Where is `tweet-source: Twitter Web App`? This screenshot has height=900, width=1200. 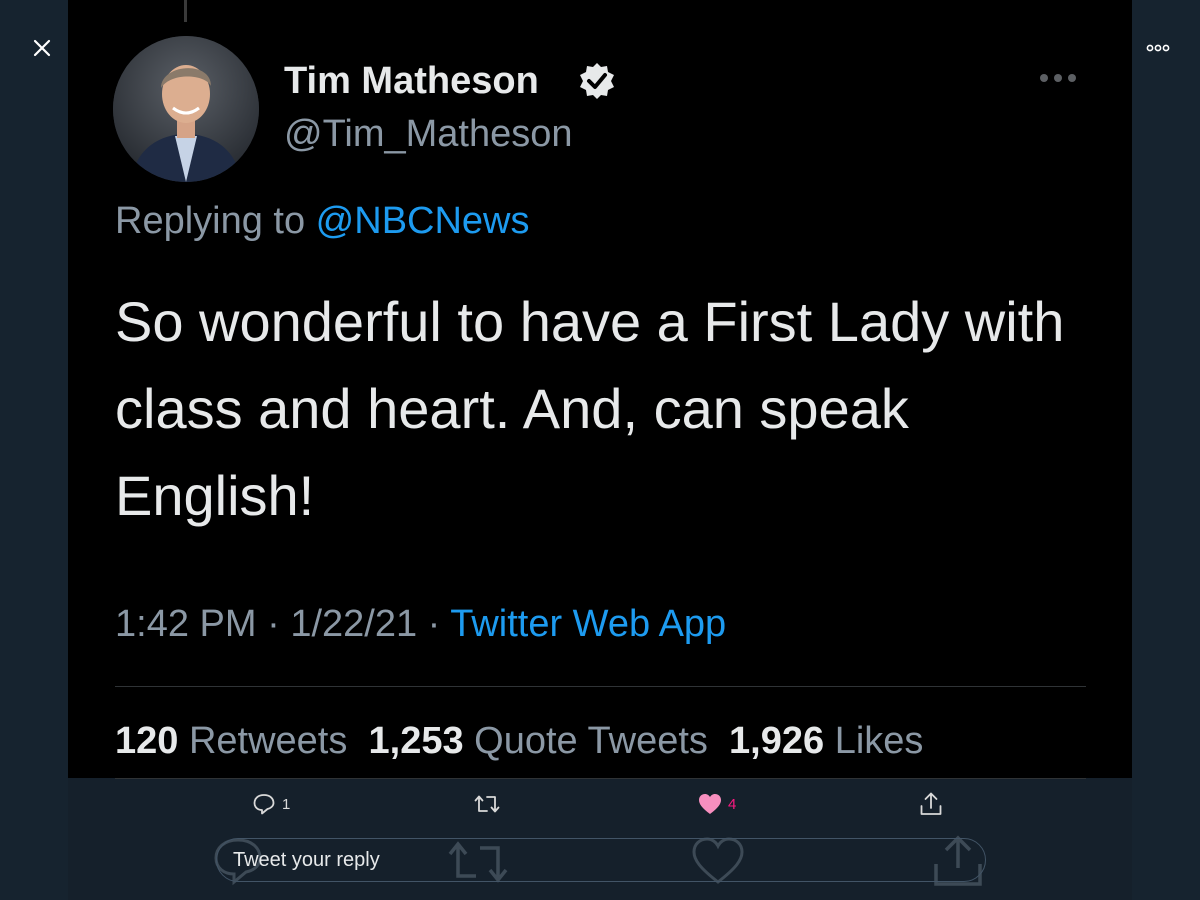
tweet-source: Twitter Web App is located at coordinates (588, 624).